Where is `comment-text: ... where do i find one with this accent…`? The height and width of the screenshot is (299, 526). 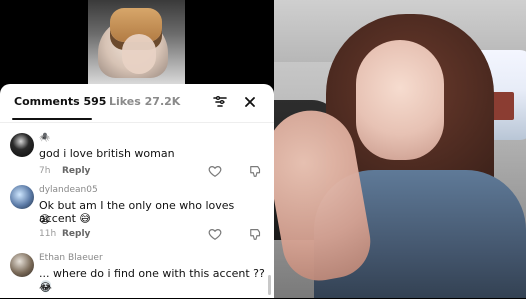
comment-text: ... where do i find one with this accent… is located at coordinates (152, 280).